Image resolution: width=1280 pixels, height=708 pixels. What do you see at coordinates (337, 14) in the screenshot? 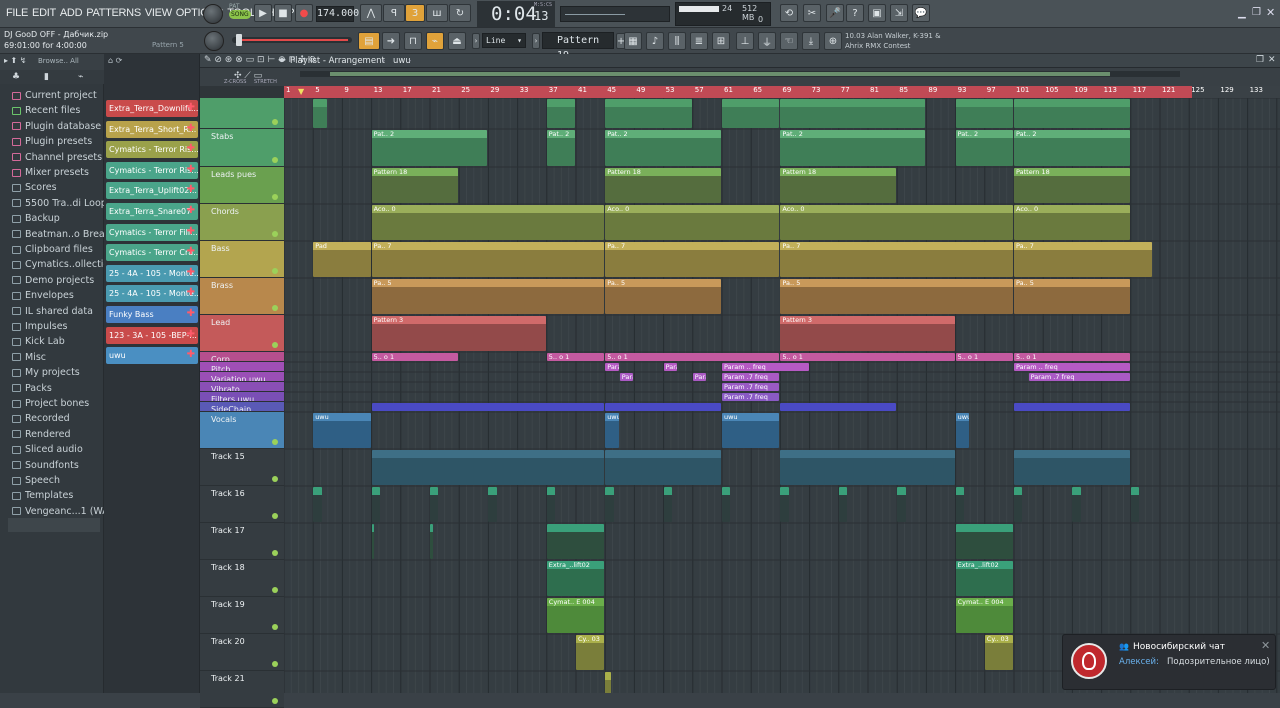
I see `tempo-display: 174.000` at bounding box center [337, 14].